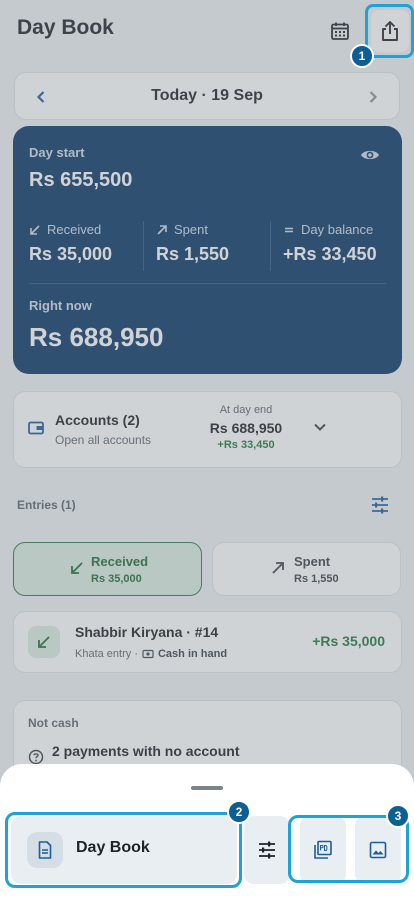 The image size is (414, 900). What do you see at coordinates (207, 788) in the screenshot?
I see `sheet-drag-handle` at bounding box center [207, 788].